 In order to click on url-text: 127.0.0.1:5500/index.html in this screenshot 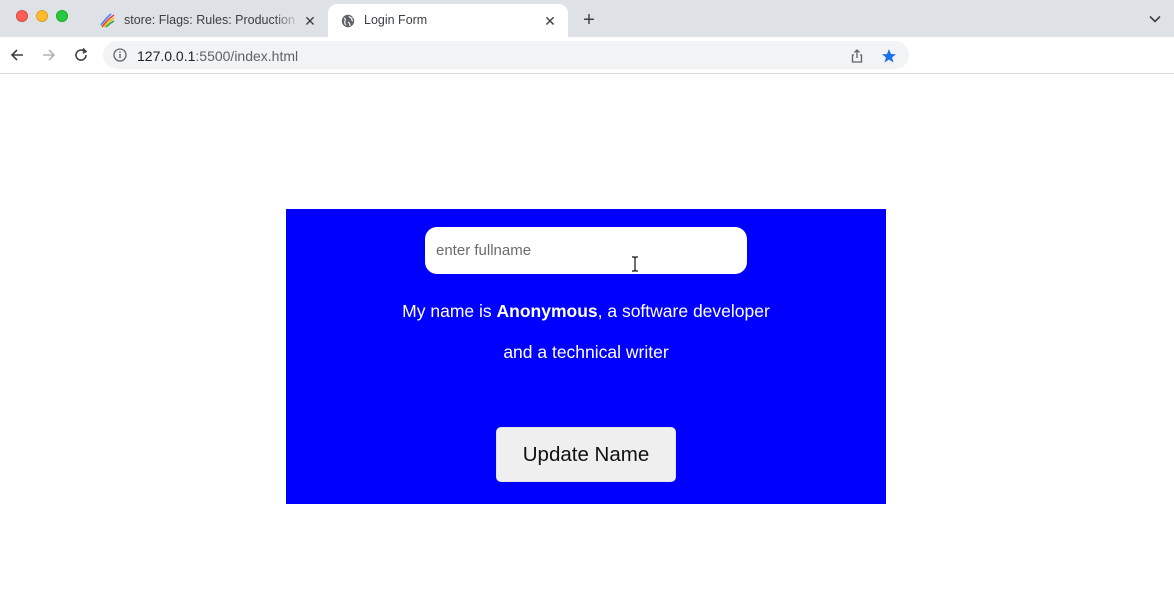, I will do `click(217, 56)`.